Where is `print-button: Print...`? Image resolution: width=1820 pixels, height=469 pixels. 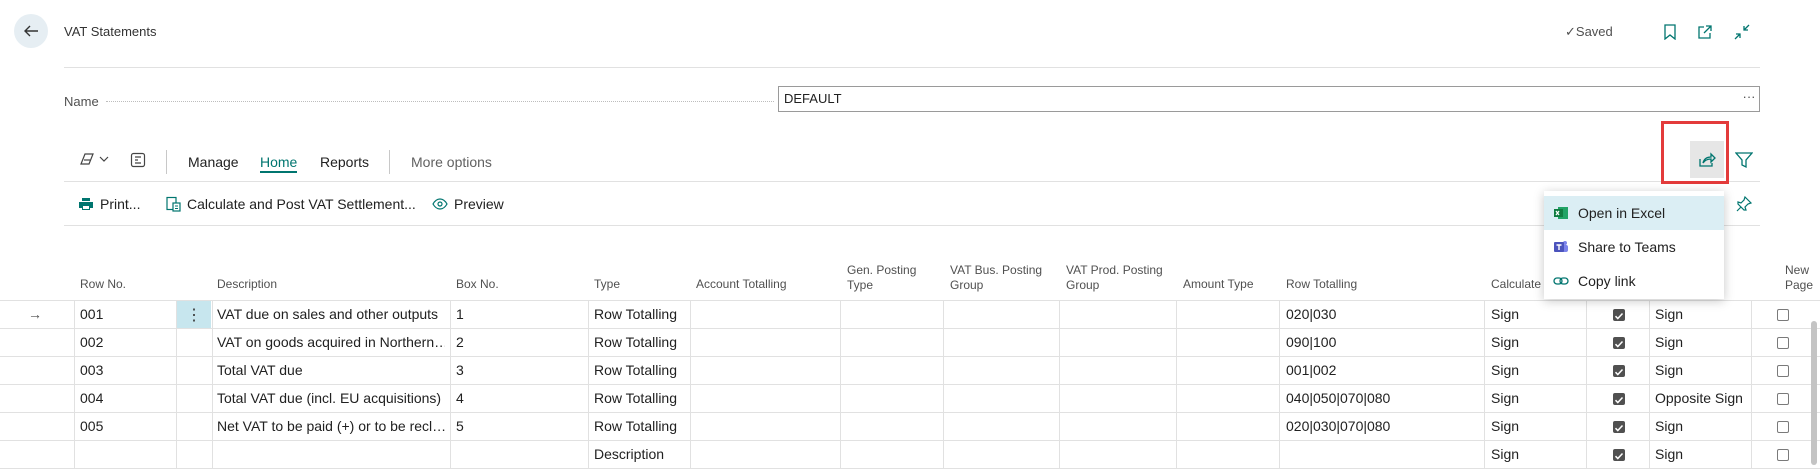 print-button: Print... is located at coordinates (109, 204).